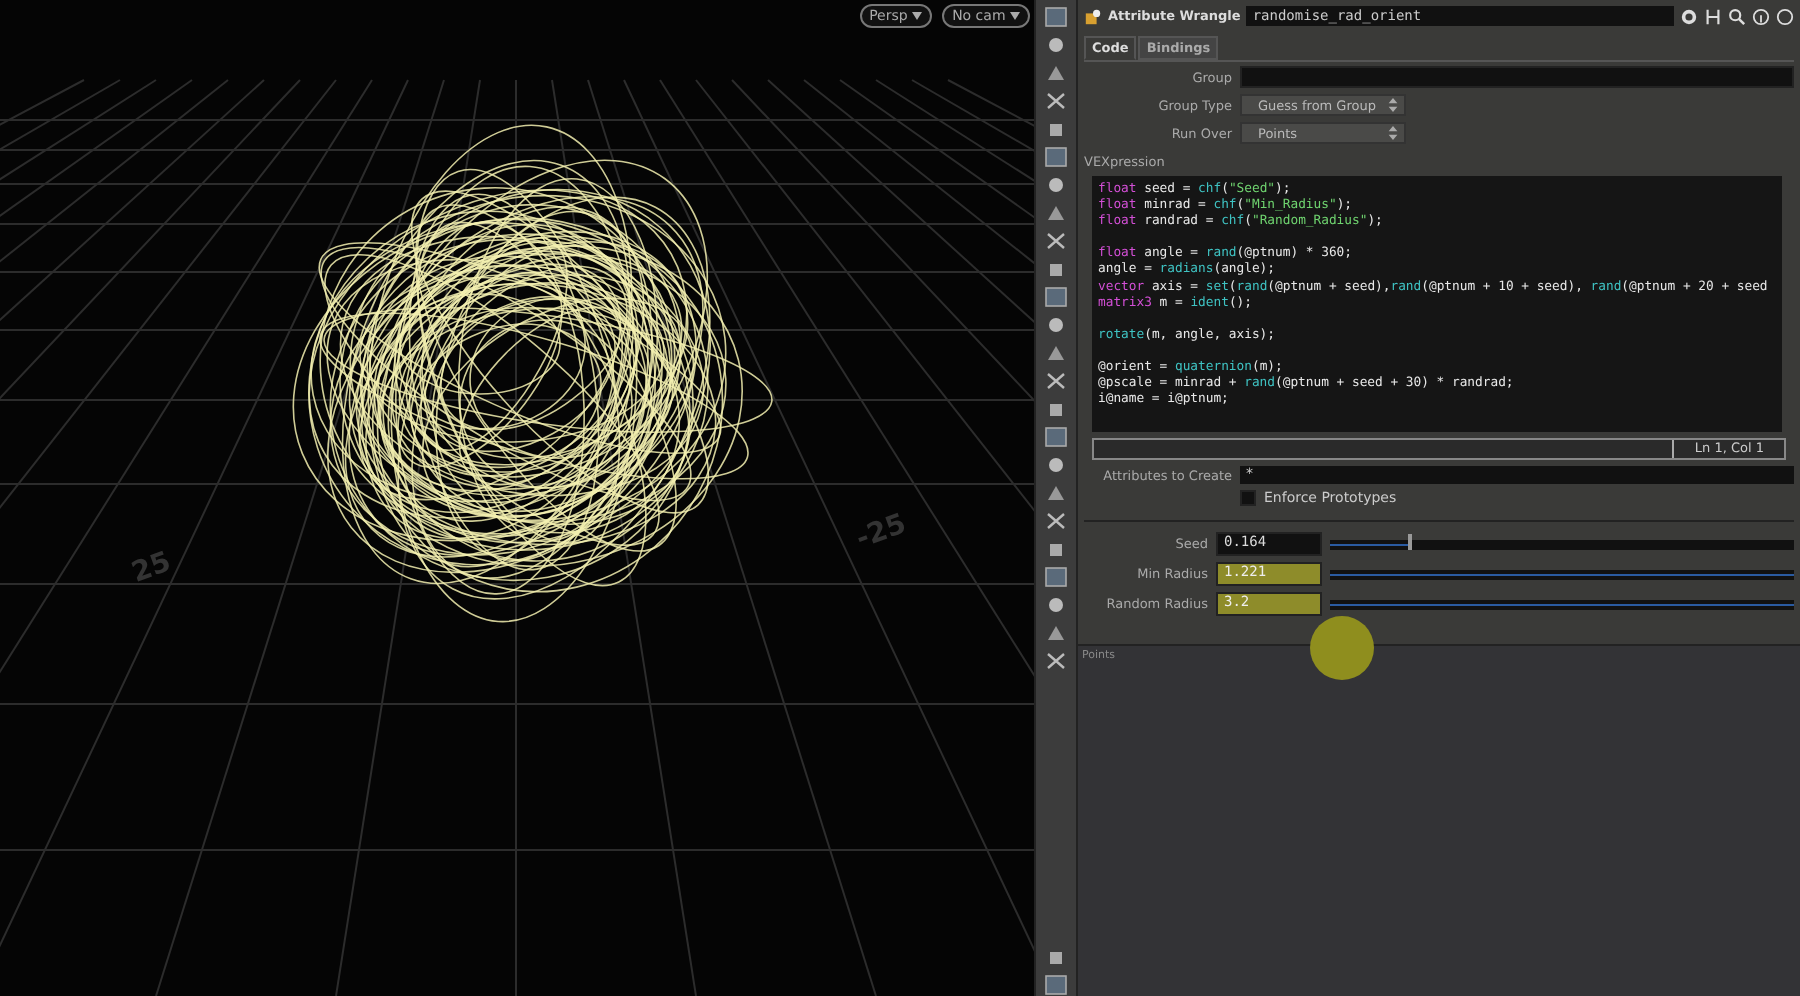 This screenshot has width=1800, height=996. I want to click on search-icon, so click(1737, 16).